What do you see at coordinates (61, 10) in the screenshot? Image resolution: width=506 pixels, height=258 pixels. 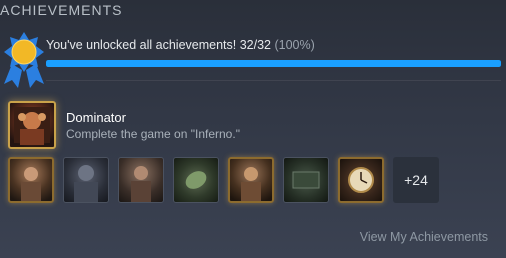 I see `achievements-header: ACHIEVEMENTS` at bounding box center [61, 10].